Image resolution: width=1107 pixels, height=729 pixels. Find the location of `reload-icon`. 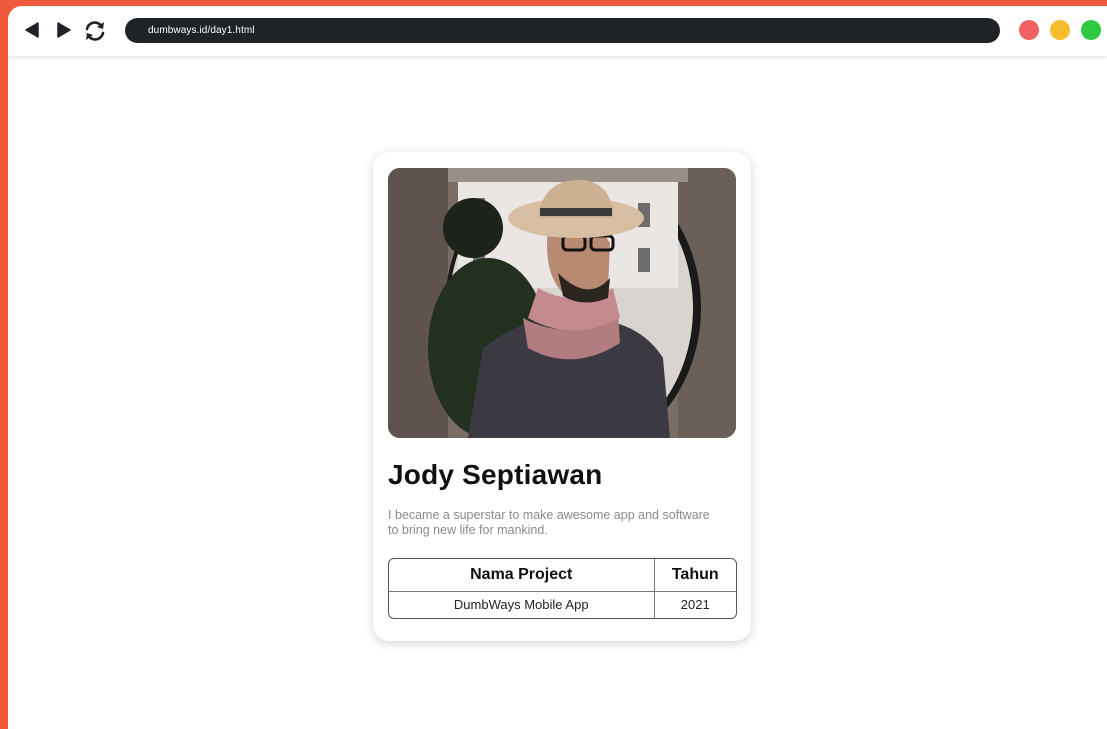

reload-icon is located at coordinates (95, 31).